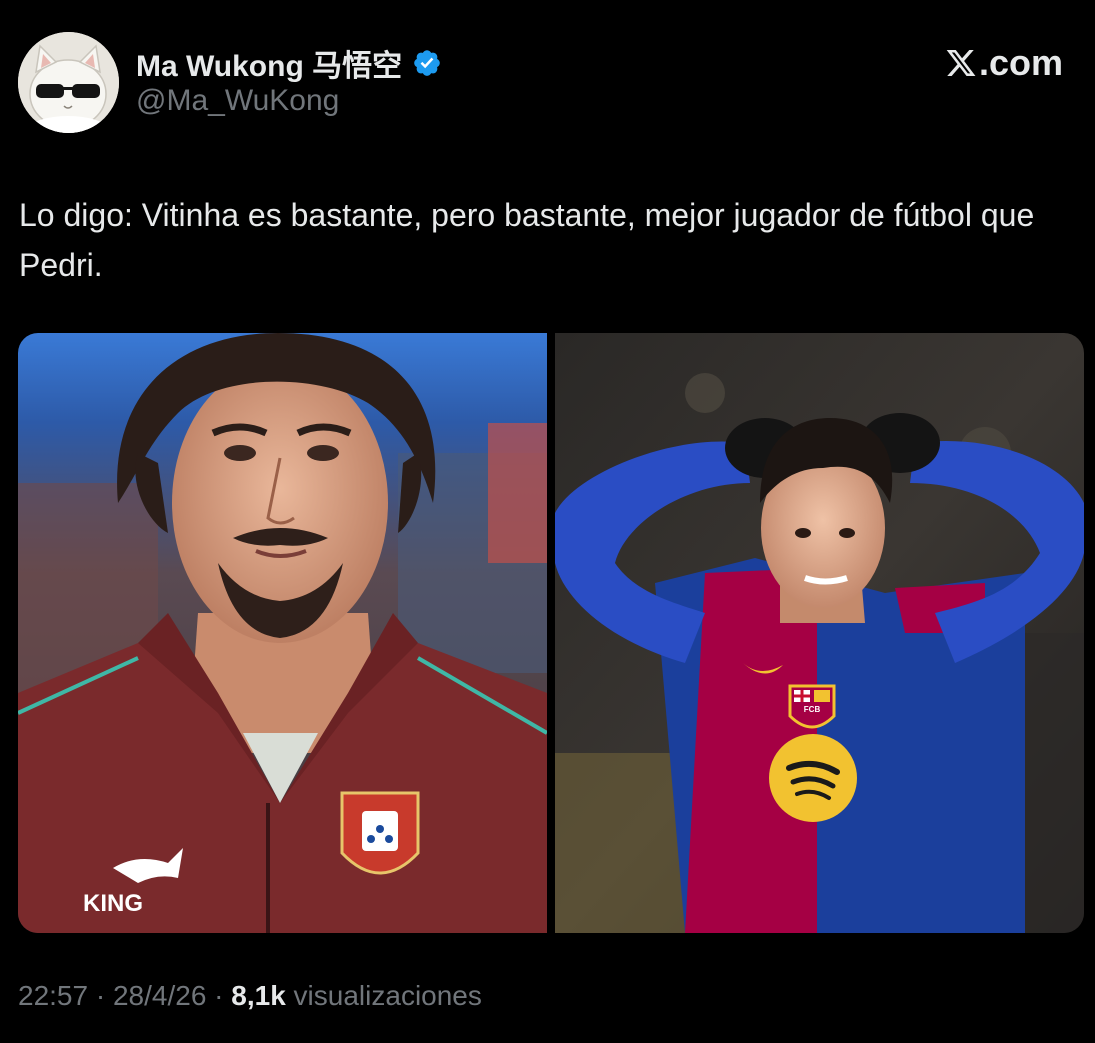  What do you see at coordinates (269, 63) in the screenshot?
I see `author-name: Ma Wukong 马悟空` at bounding box center [269, 63].